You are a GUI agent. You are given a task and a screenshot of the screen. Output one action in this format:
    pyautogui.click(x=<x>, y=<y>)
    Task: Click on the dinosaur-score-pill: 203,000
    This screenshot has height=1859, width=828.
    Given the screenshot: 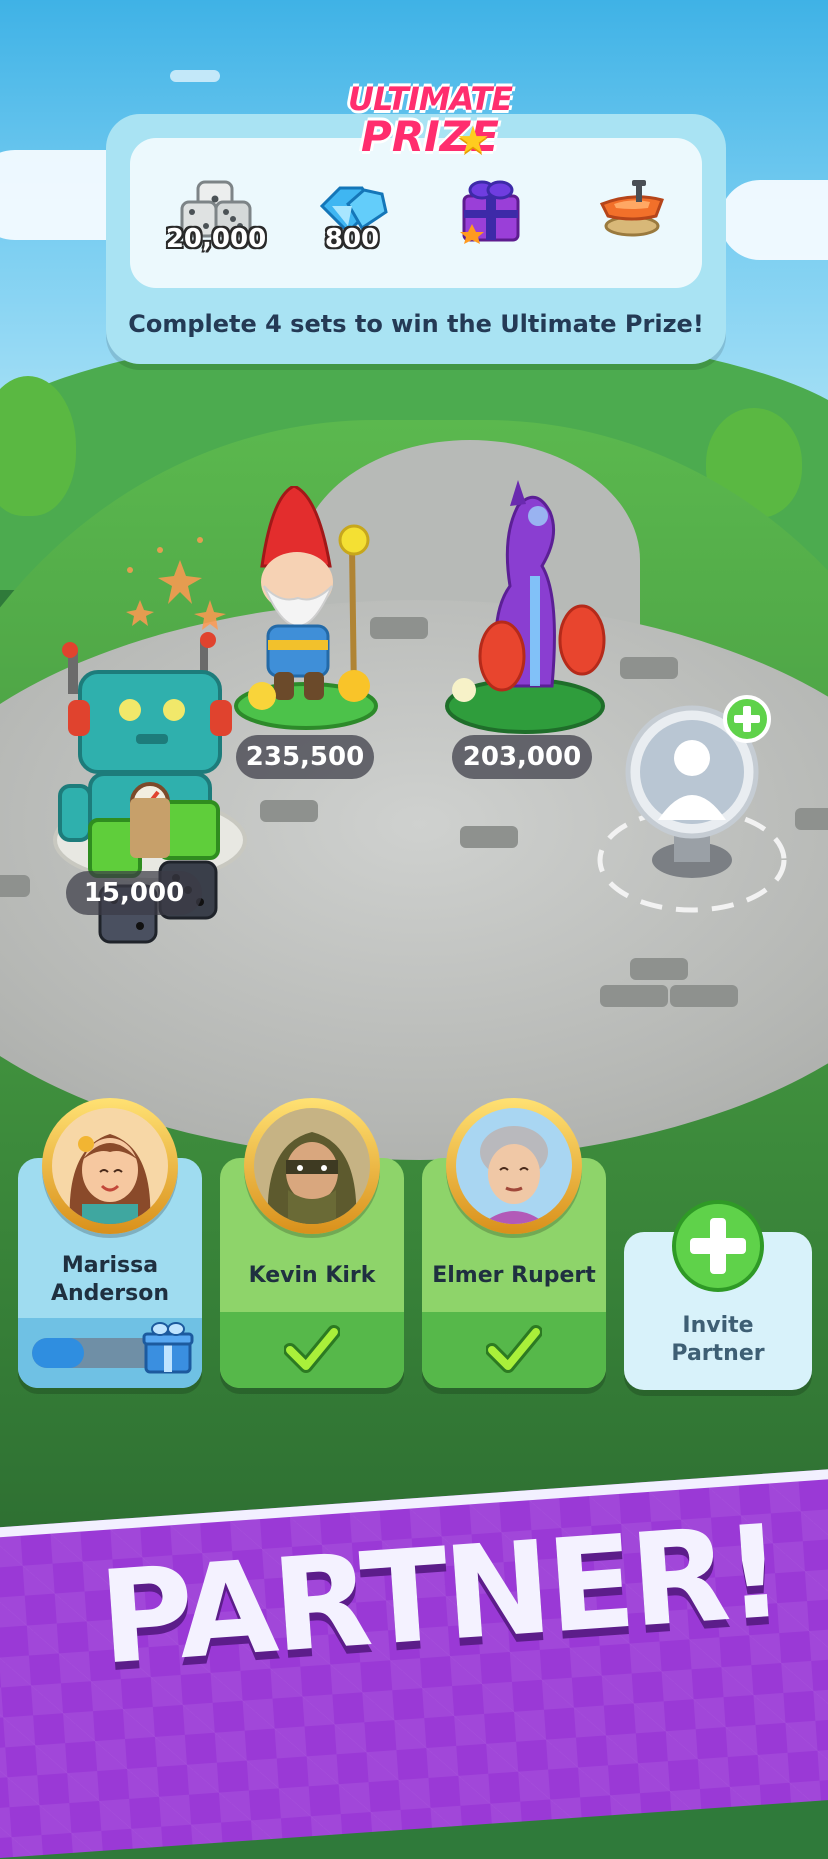 What is the action you would take?
    pyautogui.click(x=522, y=757)
    